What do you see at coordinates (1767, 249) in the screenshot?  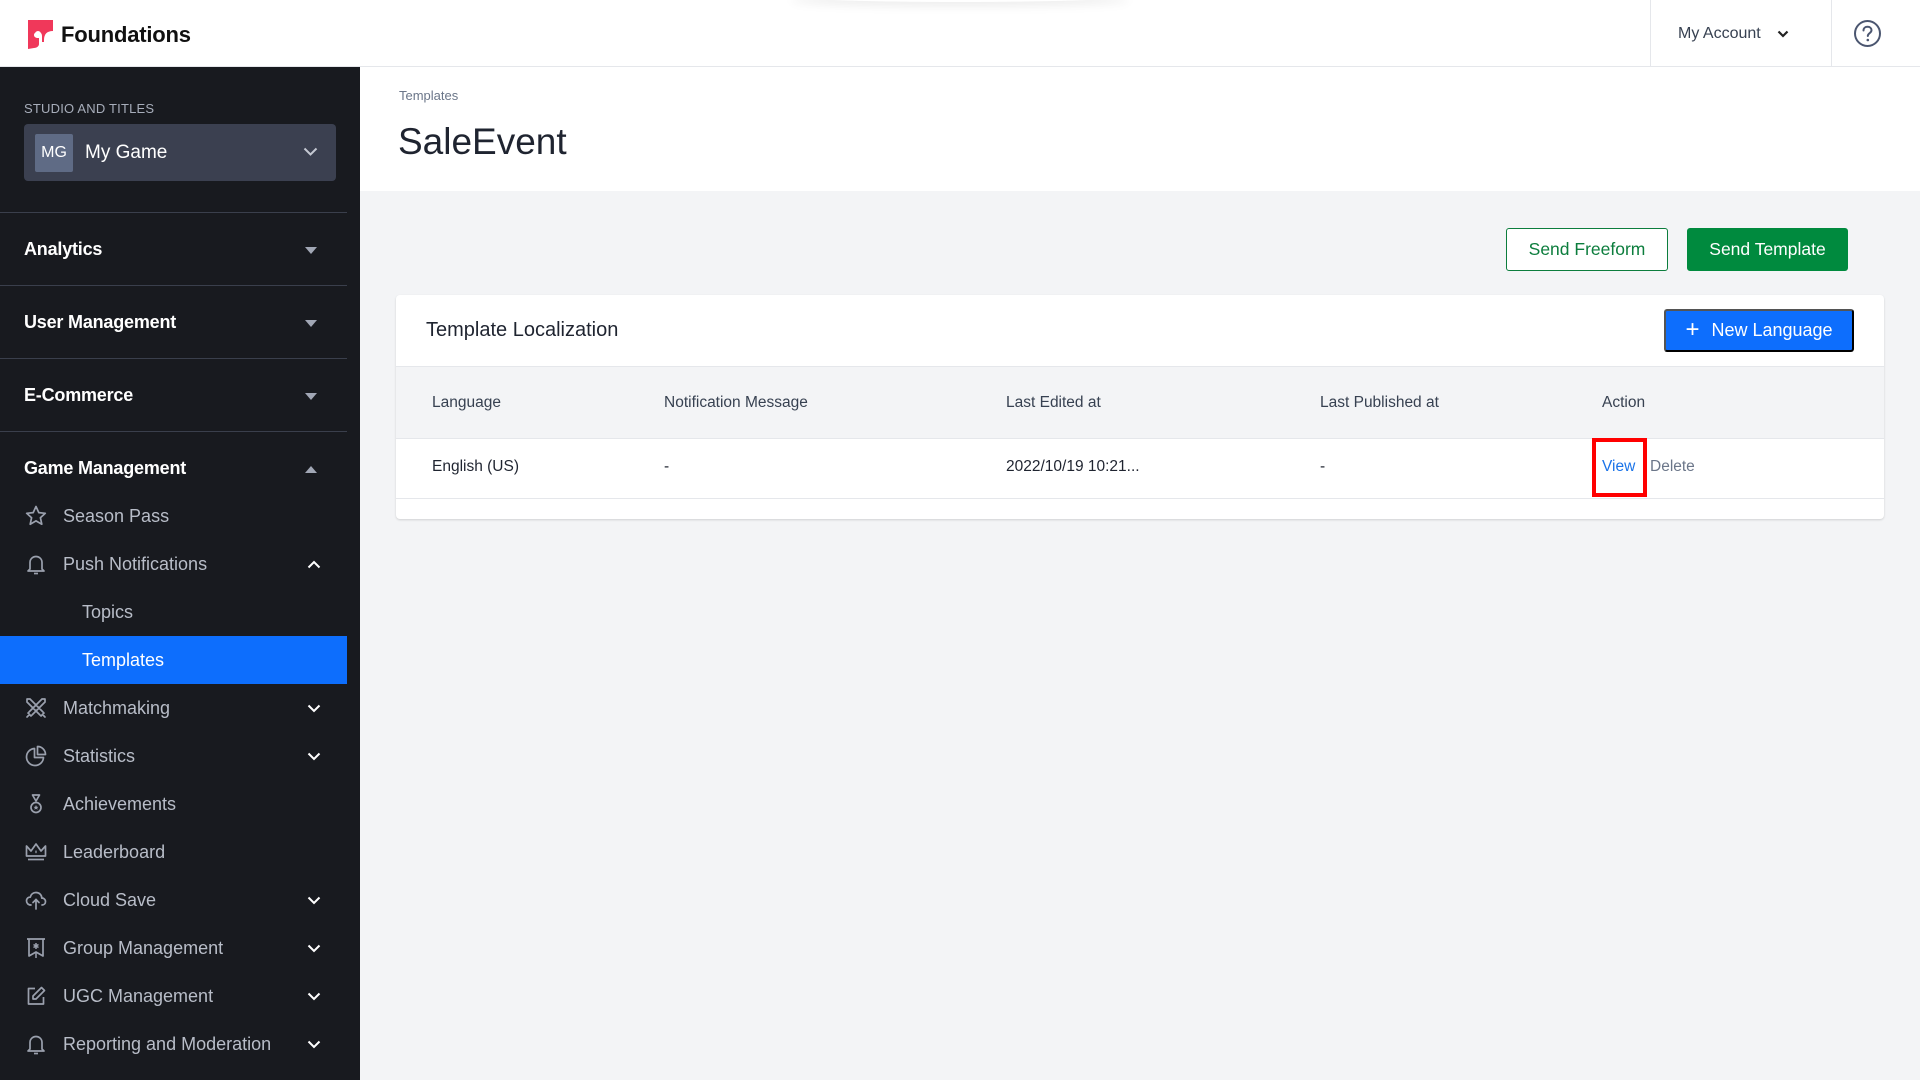 I see `send-template-button: Send Template` at bounding box center [1767, 249].